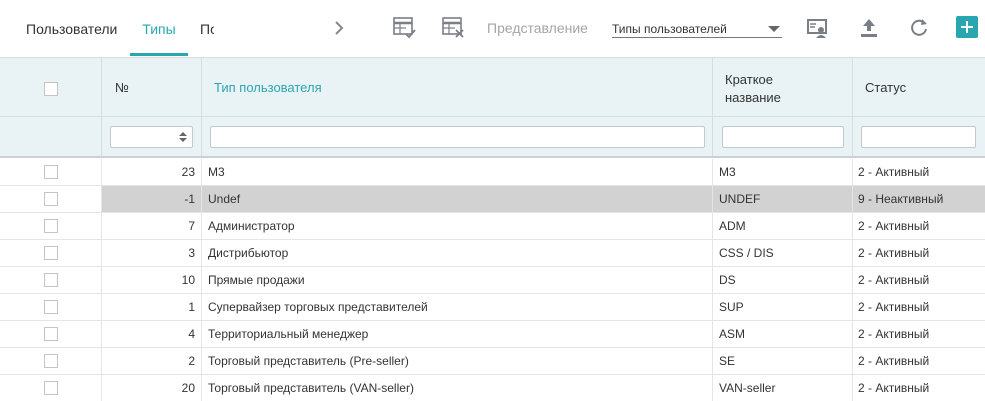 The width and height of the screenshot is (985, 401). Describe the element at coordinates (885, 87) in the screenshot. I see `column-header-status: Статус` at that location.